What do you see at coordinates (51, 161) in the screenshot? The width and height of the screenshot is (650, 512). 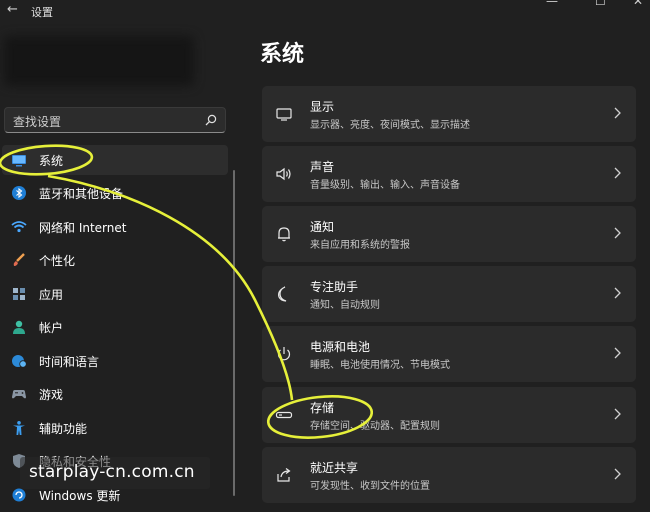 I see `sidebar-item-label: 系统` at bounding box center [51, 161].